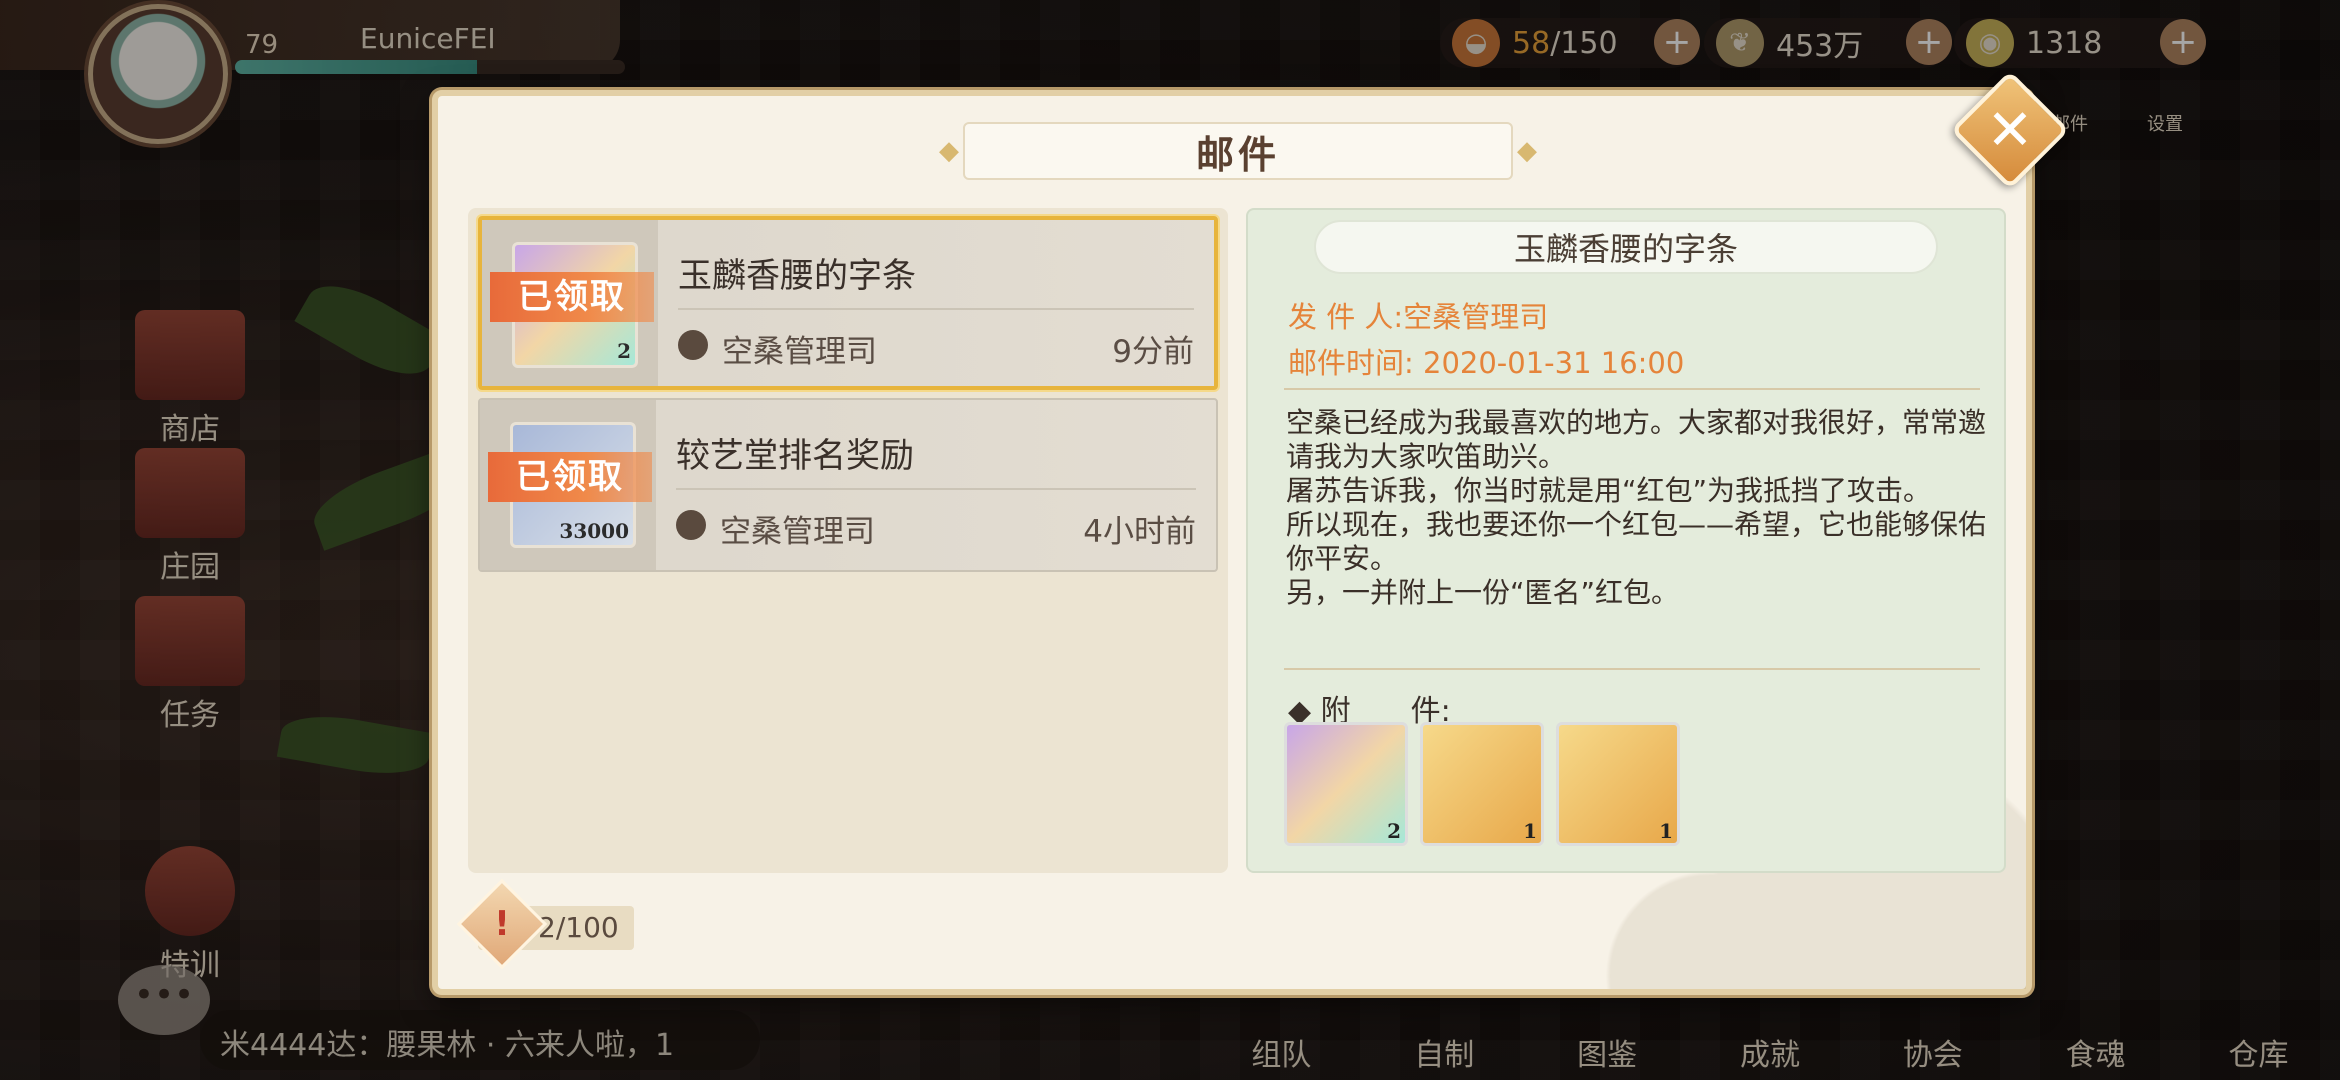 This screenshot has width=2340, height=1080. I want to click on sender-label: 发 件 人:, so click(1346, 317).